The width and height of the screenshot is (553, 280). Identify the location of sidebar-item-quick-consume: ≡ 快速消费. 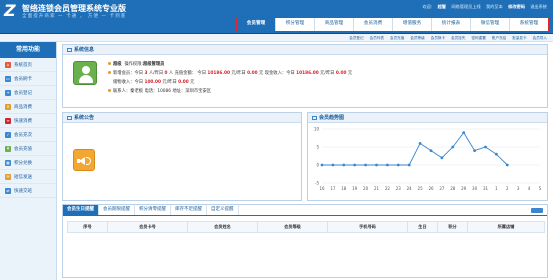
(28, 121).